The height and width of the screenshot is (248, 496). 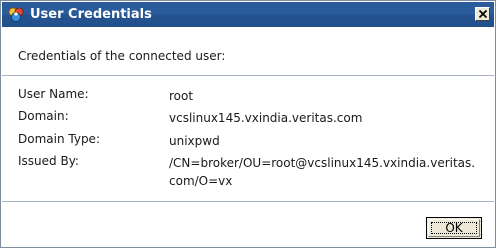 What do you see at coordinates (43, 116) in the screenshot?
I see `domain-label: Domain:` at bounding box center [43, 116].